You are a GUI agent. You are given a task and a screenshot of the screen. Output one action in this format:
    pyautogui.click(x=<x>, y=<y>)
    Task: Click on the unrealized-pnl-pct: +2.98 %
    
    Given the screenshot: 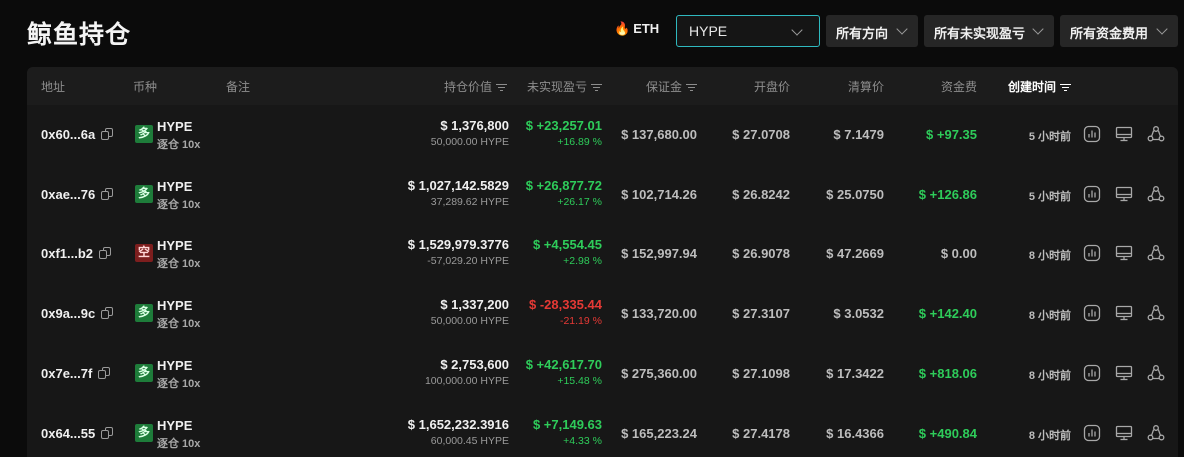 What is the action you would take?
    pyautogui.click(x=582, y=261)
    